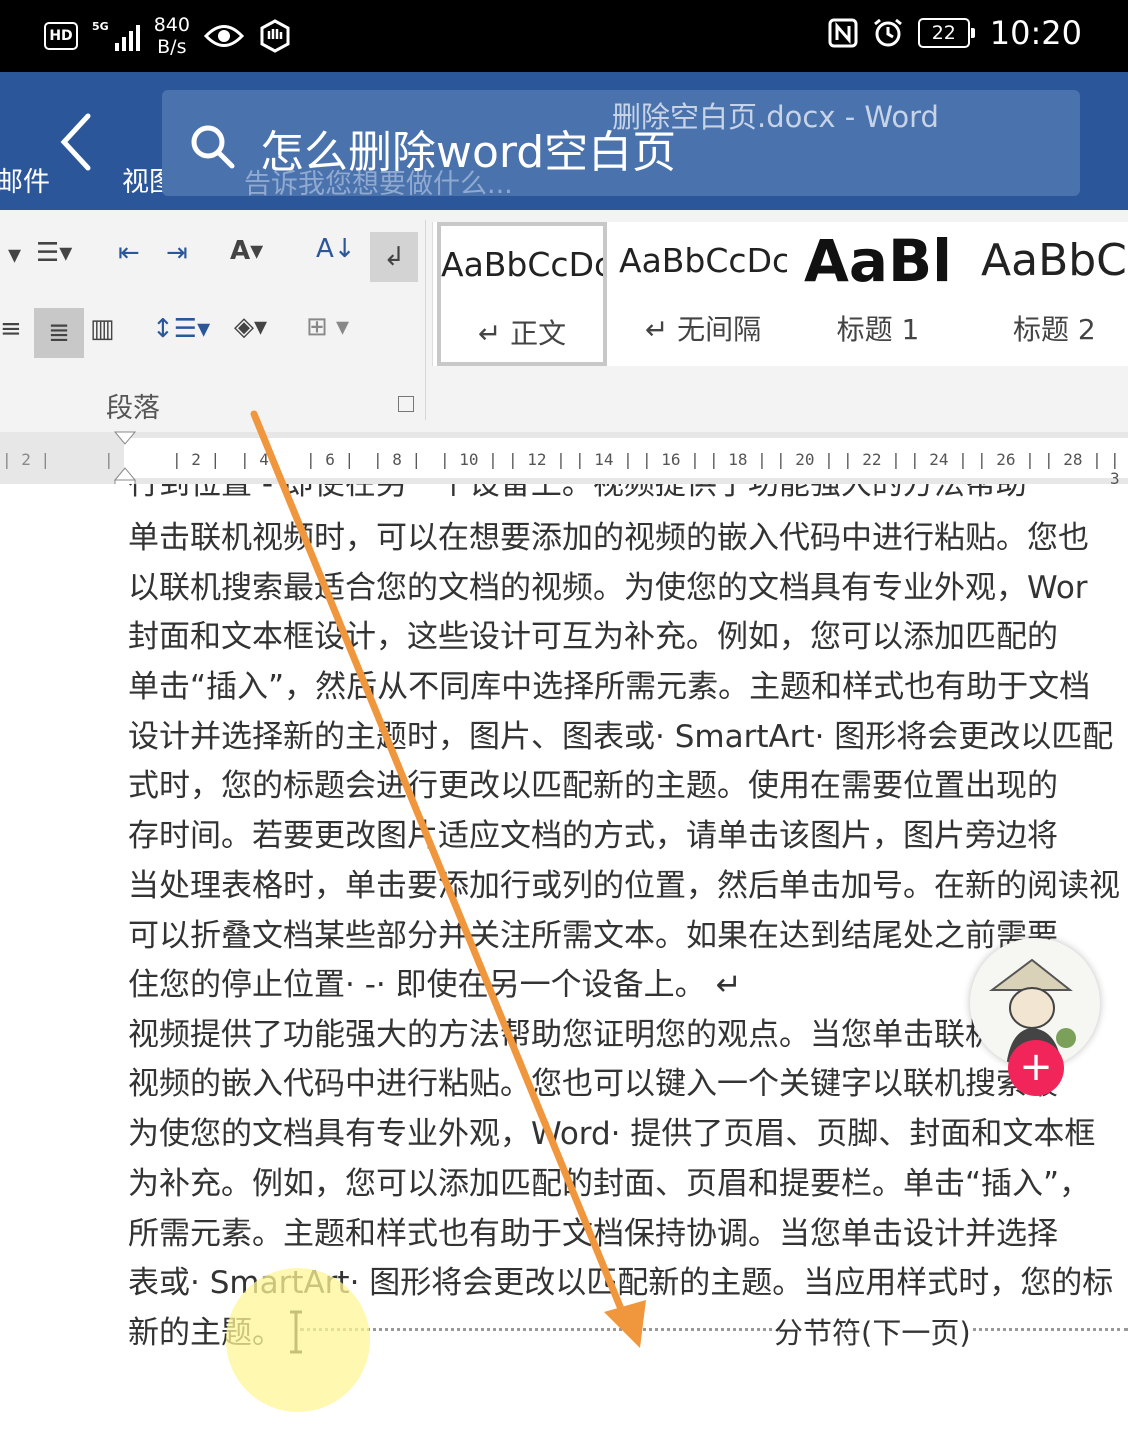 Image resolution: width=1128 pixels, height=1438 pixels. What do you see at coordinates (843, 33) in the screenshot?
I see `nfc-icon` at bounding box center [843, 33].